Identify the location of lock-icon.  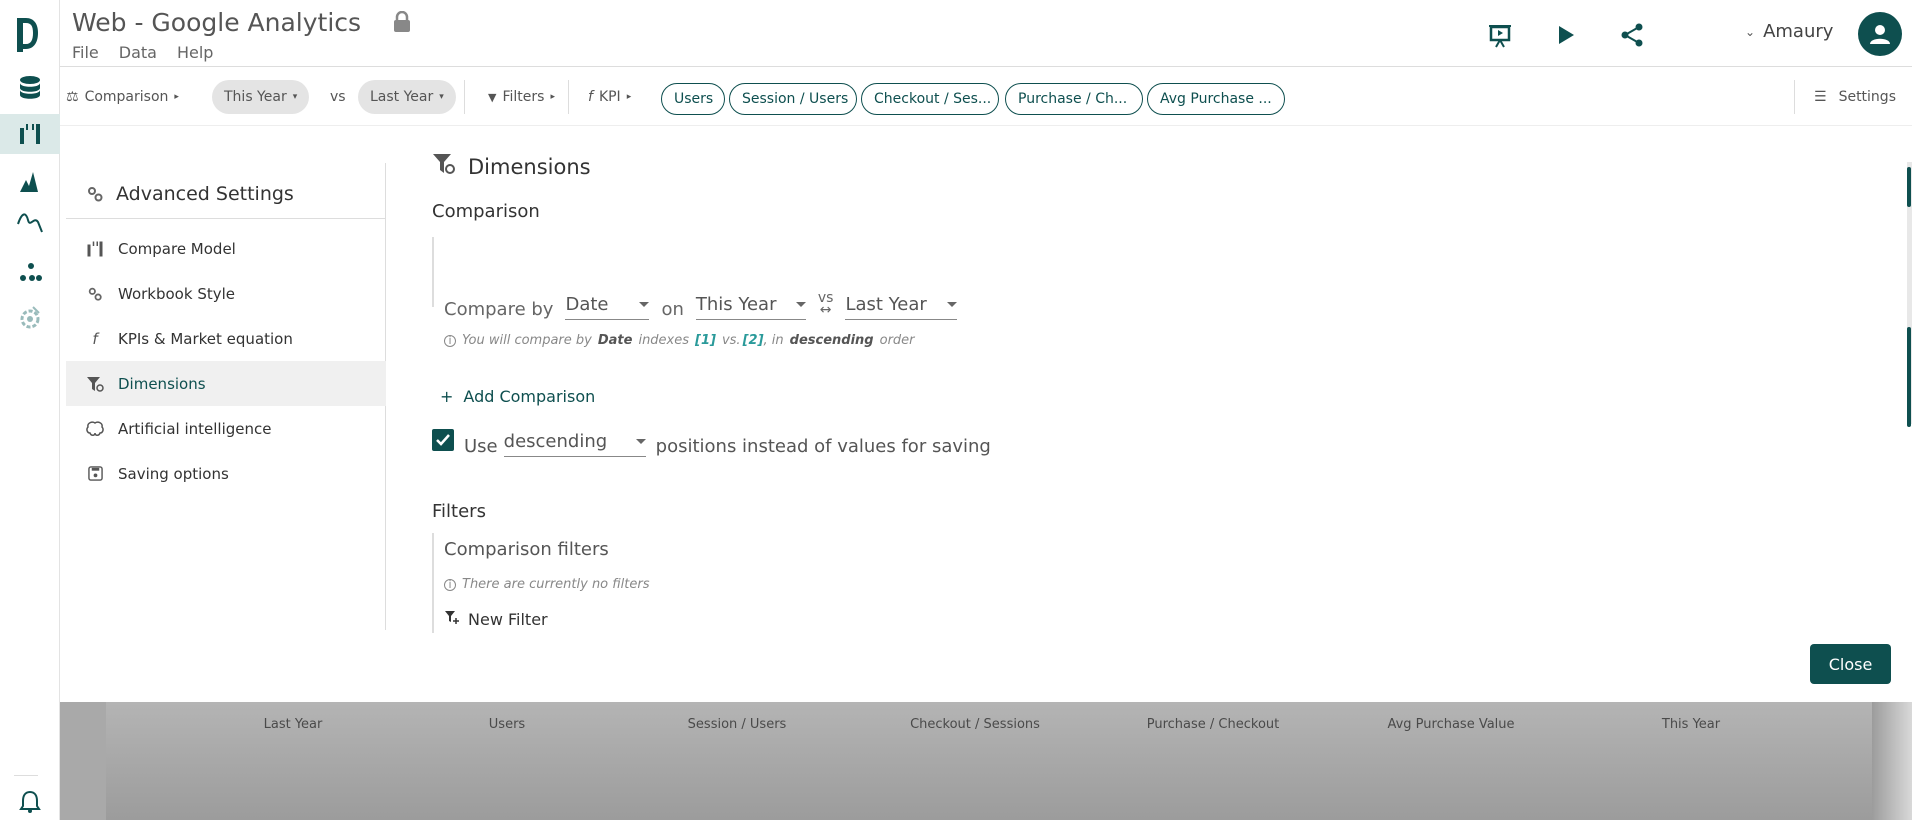
(402, 23).